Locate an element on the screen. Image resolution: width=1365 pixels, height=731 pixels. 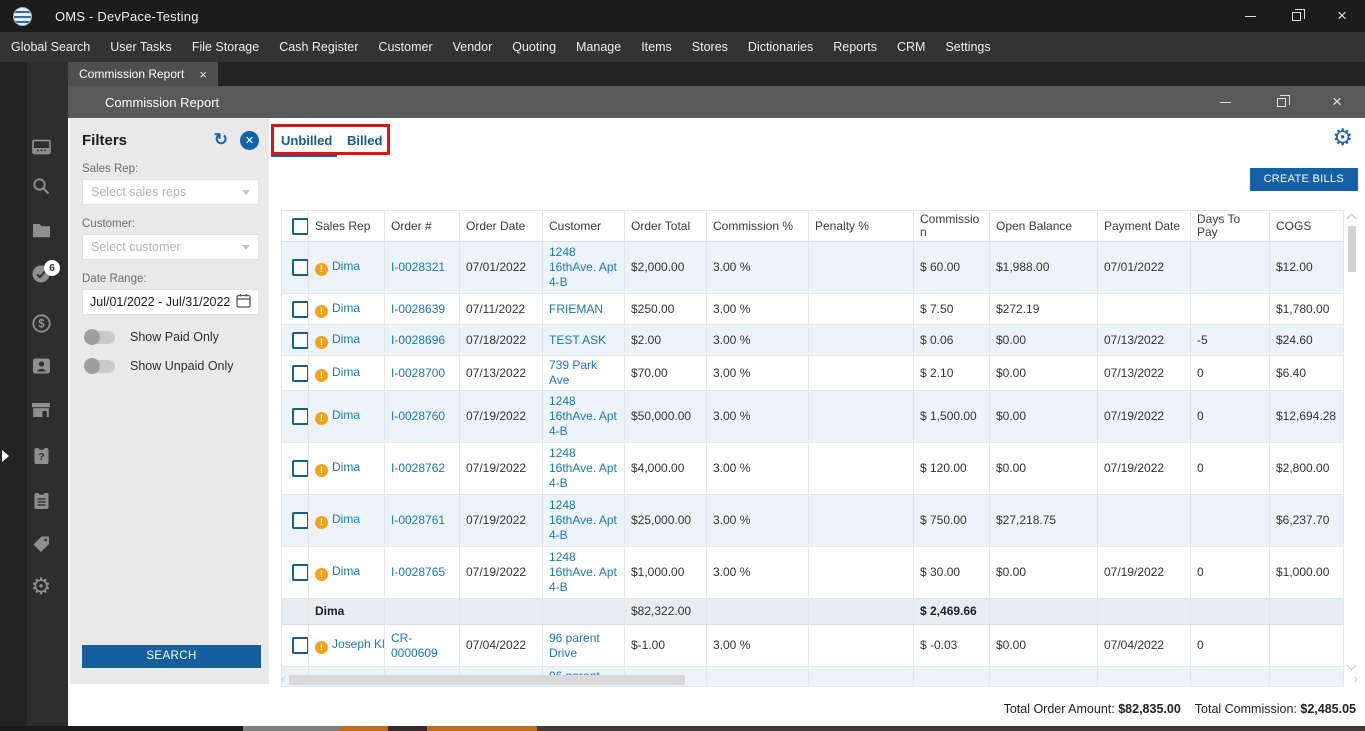
menu-item-manage: Manage is located at coordinates (598, 47).